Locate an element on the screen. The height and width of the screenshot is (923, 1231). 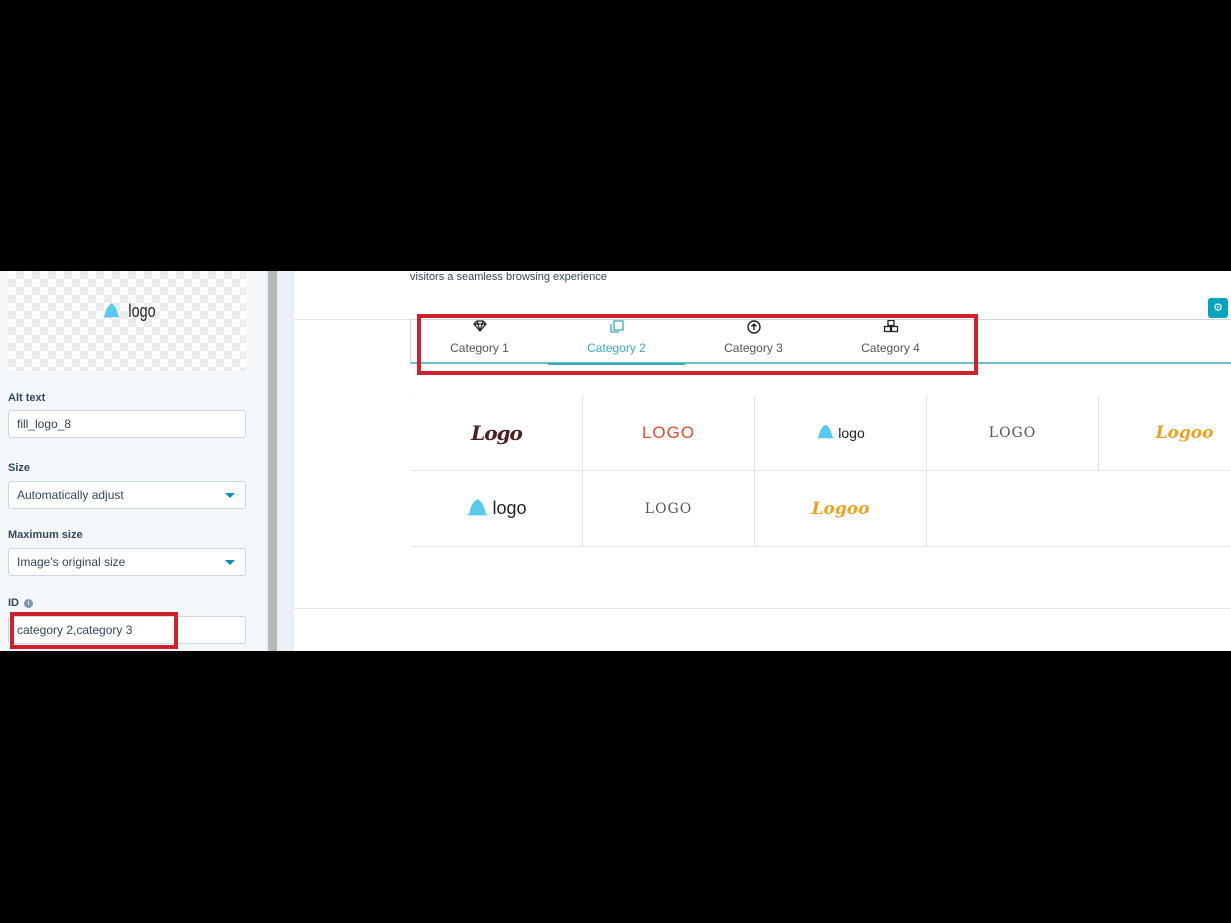
empty-cell is located at coordinates (1079, 509).